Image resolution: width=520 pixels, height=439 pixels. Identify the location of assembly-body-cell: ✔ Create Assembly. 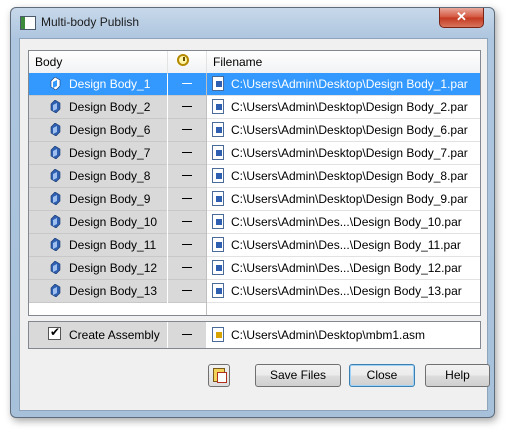
(98, 335).